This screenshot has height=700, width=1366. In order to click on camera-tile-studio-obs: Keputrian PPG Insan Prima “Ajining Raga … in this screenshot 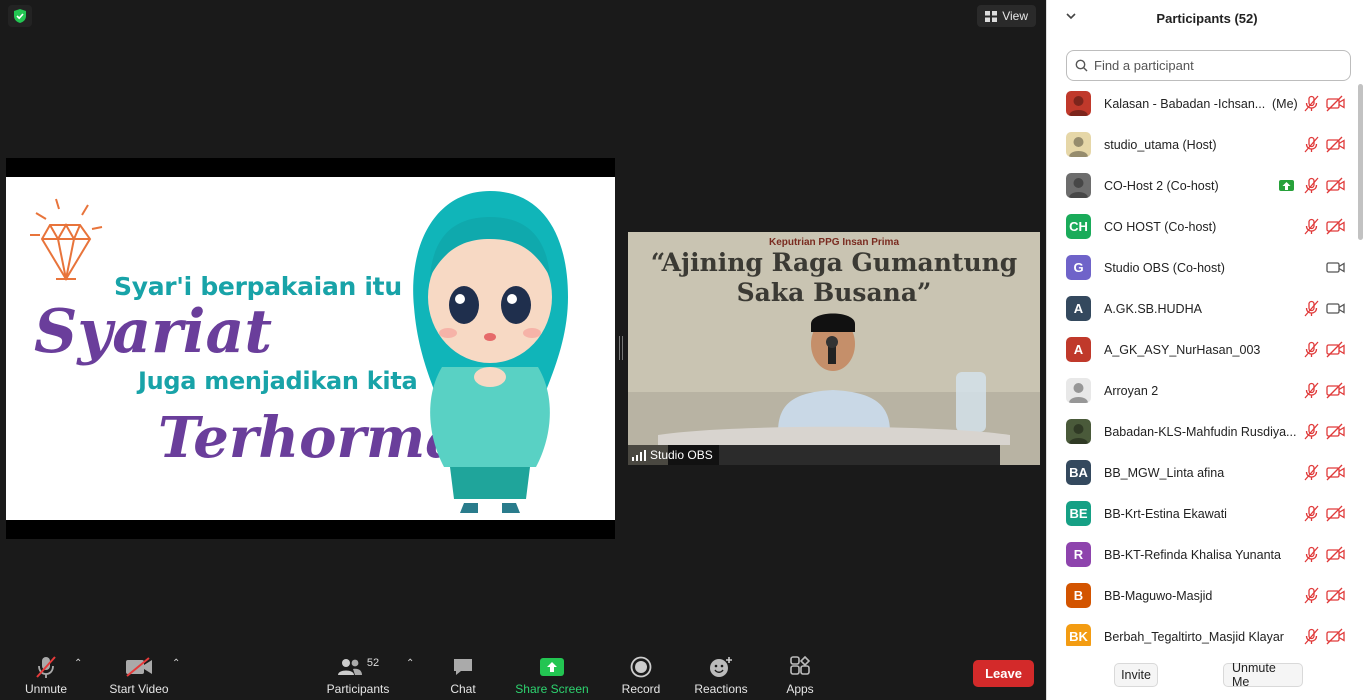, I will do `click(834, 348)`.